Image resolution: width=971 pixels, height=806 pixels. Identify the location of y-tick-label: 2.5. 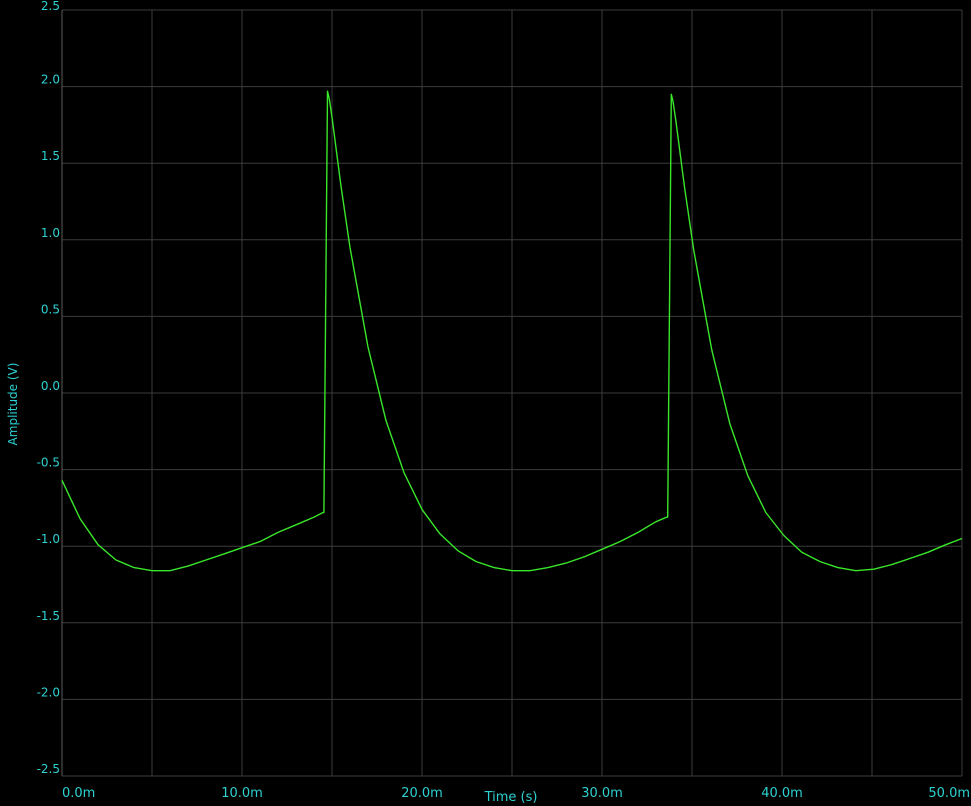
(50, 6).